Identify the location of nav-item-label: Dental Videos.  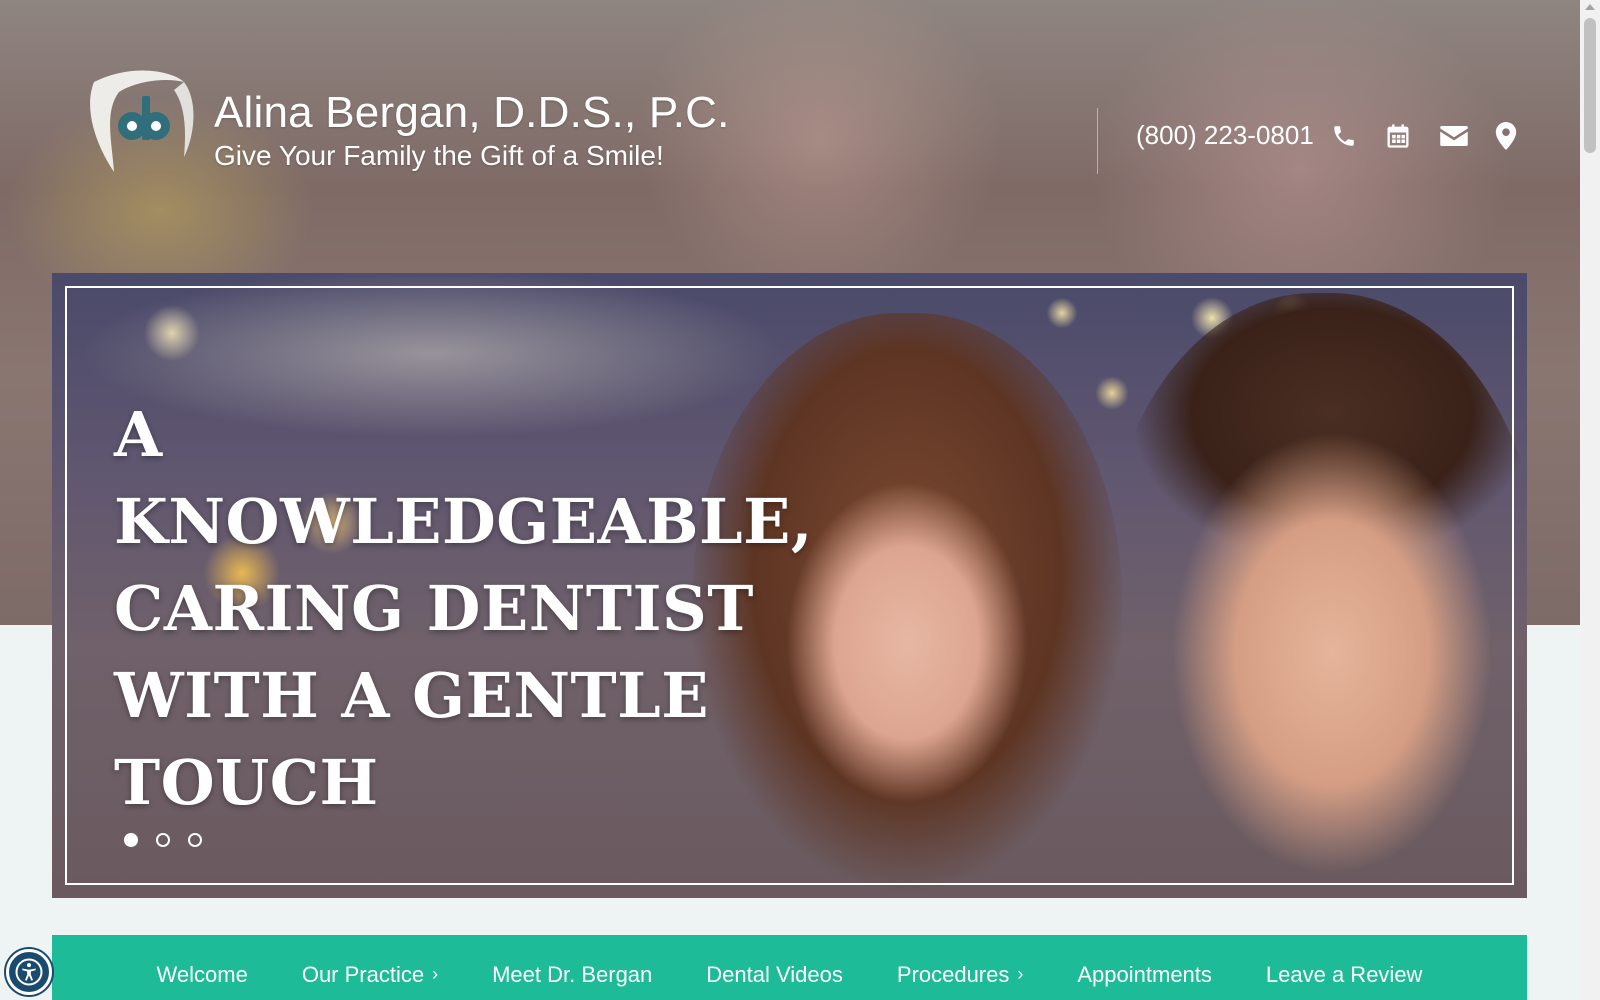
(774, 974).